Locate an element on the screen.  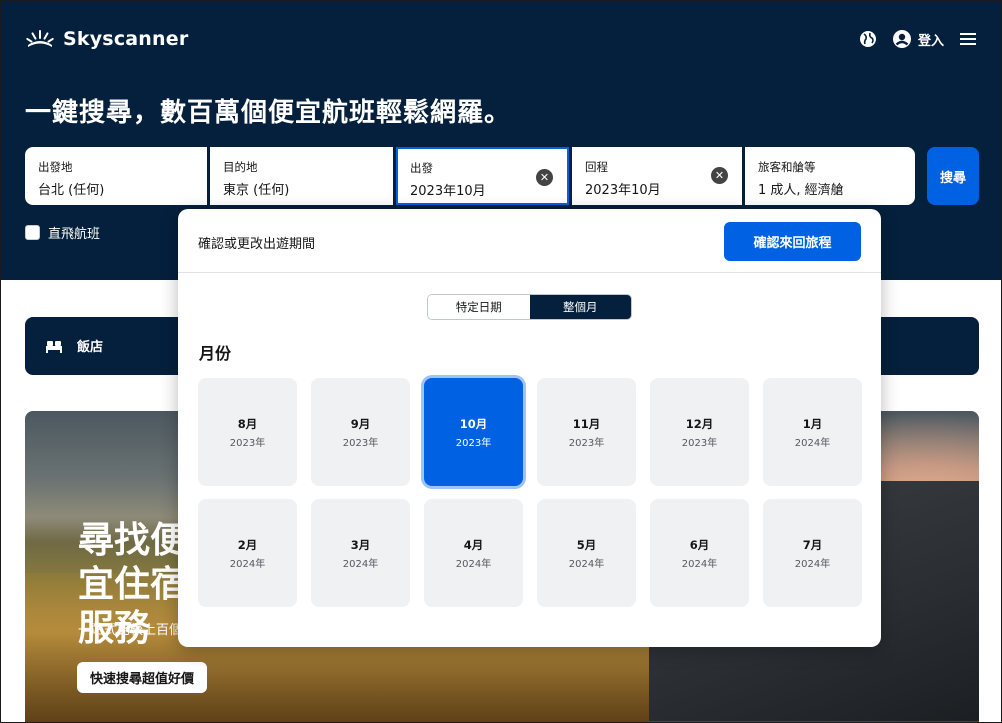
month-card: 11月 2023年 is located at coordinates (586, 432).